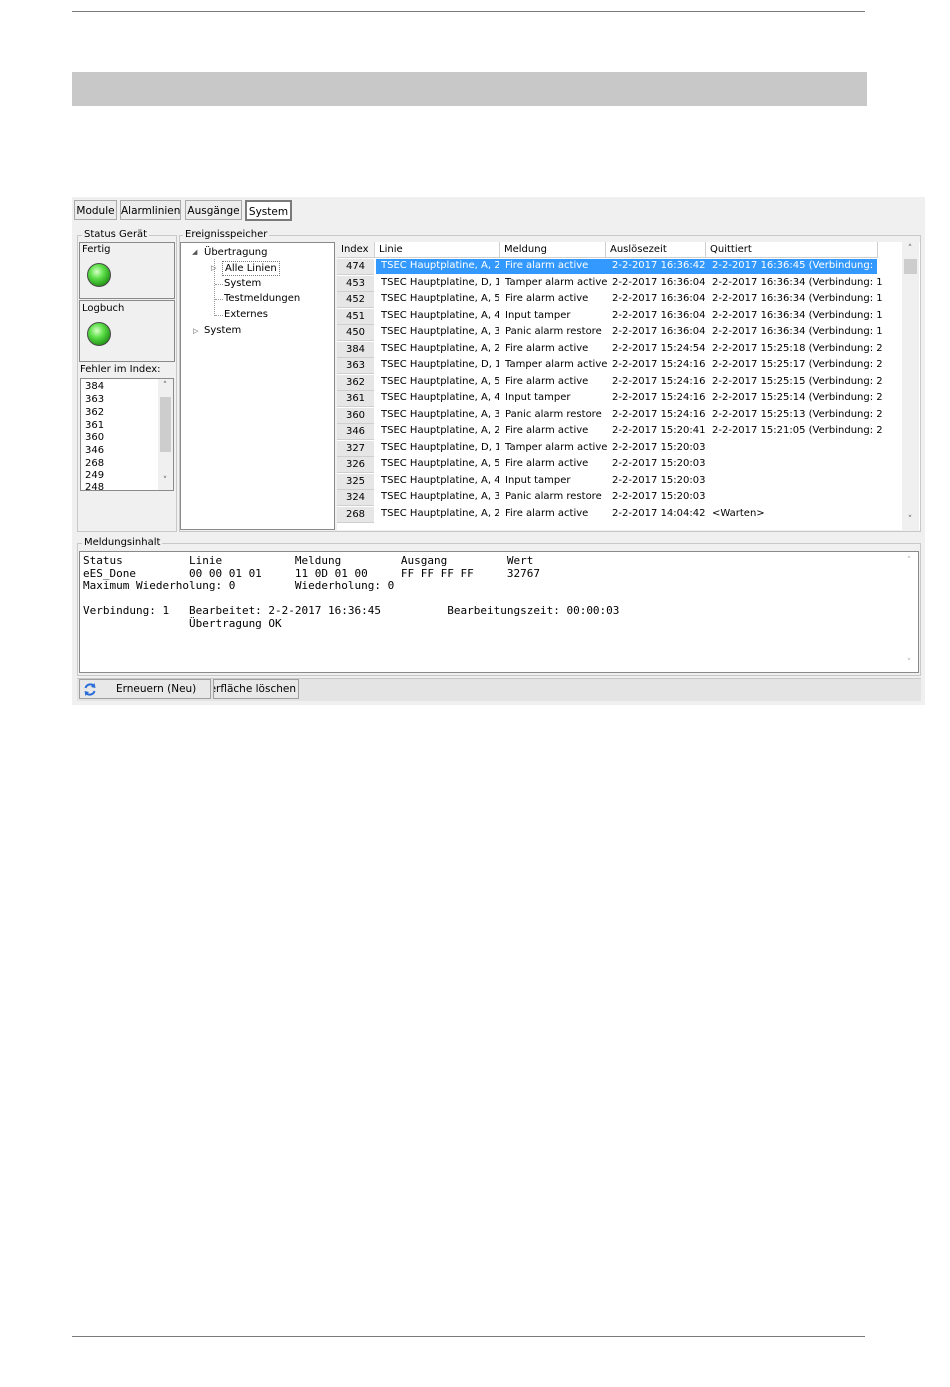 This screenshot has height=1387, width=950. What do you see at coordinates (355, 448) in the screenshot?
I see `row-index-cell: 327` at bounding box center [355, 448].